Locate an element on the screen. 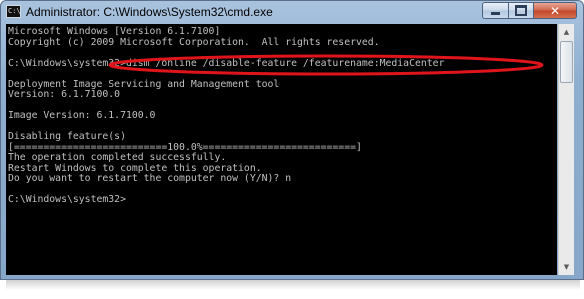 This screenshot has width=584, height=299. window-shadow is located at coordinates (293, 285).